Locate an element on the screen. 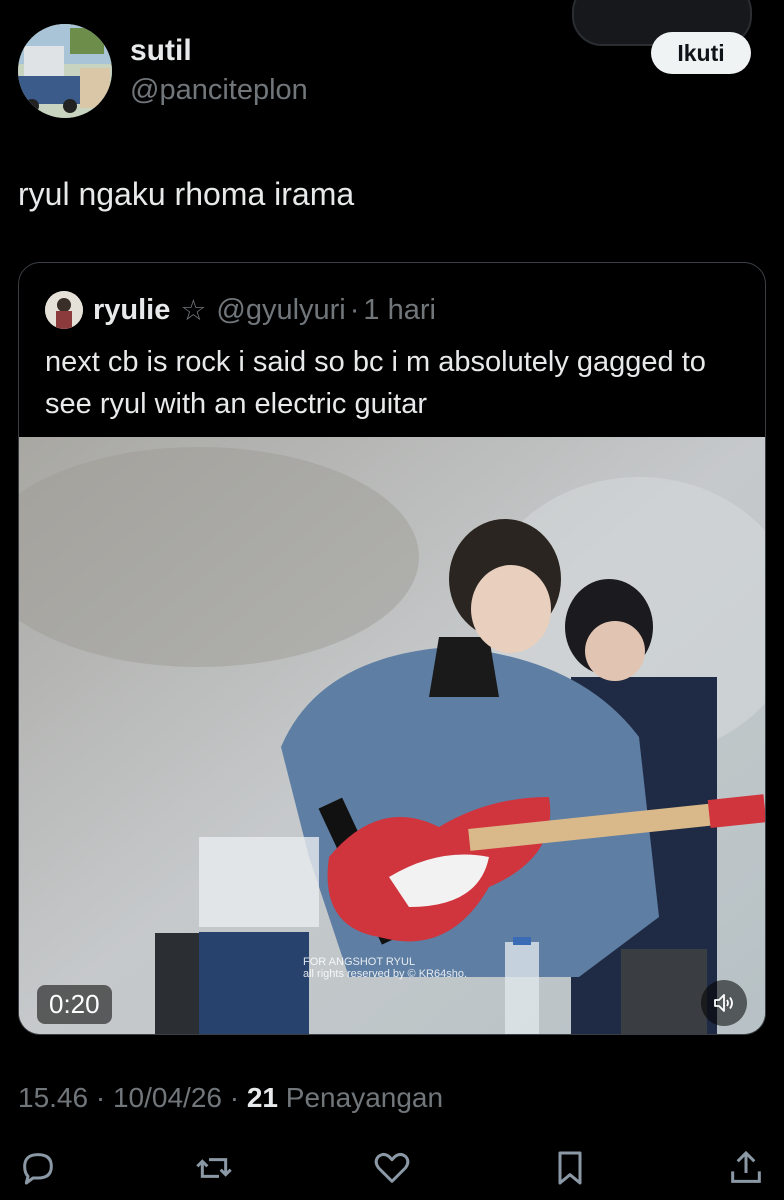 The width and height of the screenshot is (784, 1200). follow-button: Ikuti is located at coordinates (701, 53).